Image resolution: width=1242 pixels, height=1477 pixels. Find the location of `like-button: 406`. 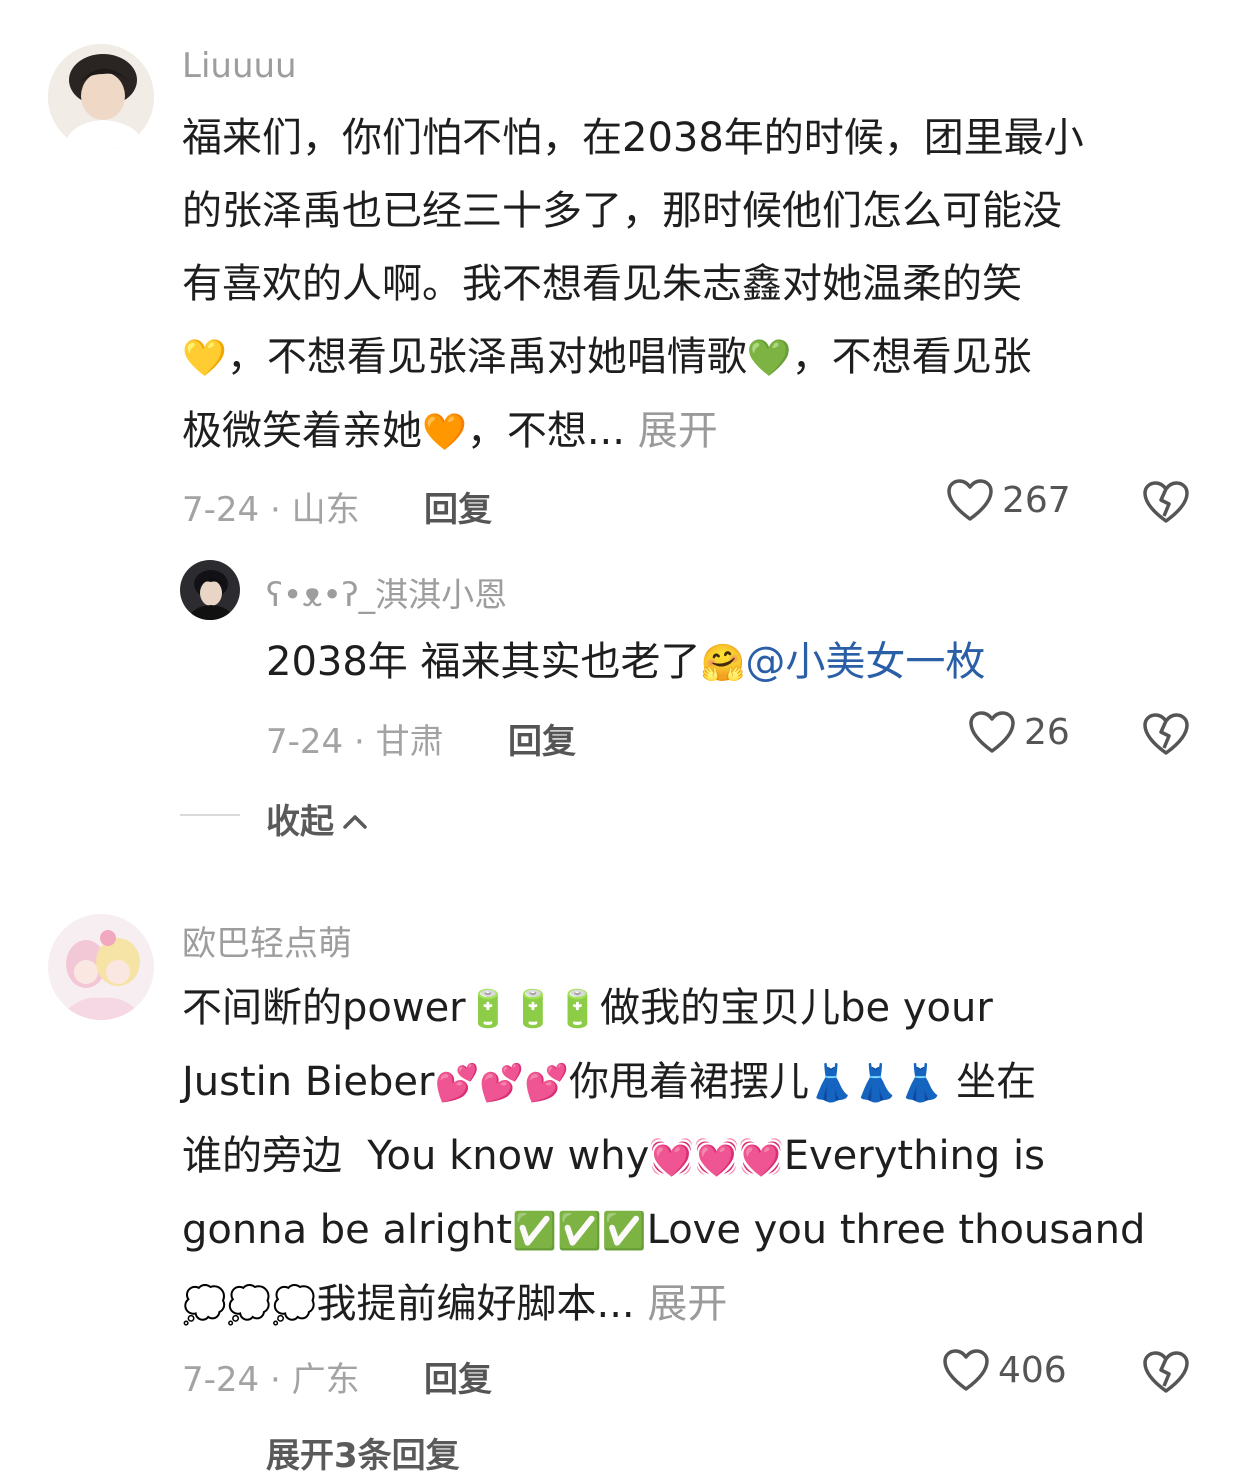

like-button: 406 is located at coordinates (1004, 1370).